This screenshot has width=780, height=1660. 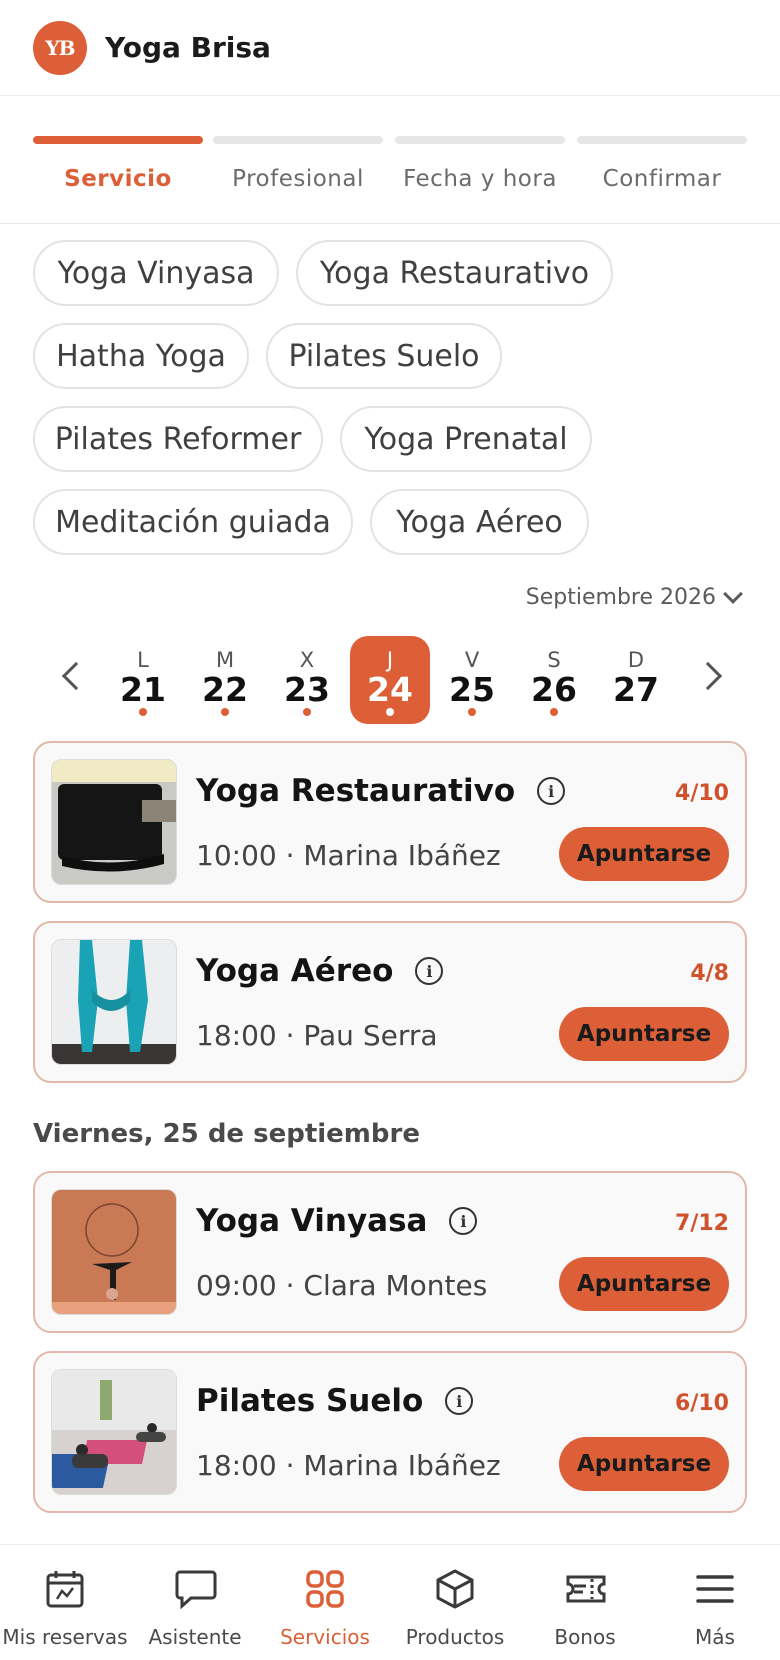 What do you see at coordinates (479, 522) in the screenshot?
I see `chip-yoga-aereo: Yoga Aéreo` at bounding box center [479, 522].